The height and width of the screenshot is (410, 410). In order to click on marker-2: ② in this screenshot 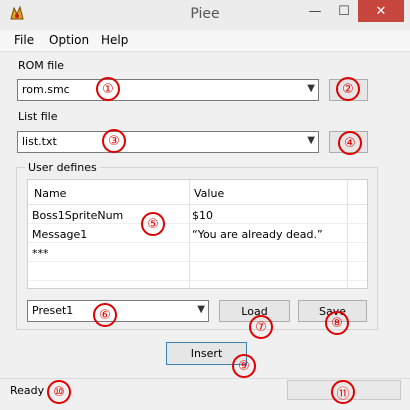, I will do `click(348, 89)`.